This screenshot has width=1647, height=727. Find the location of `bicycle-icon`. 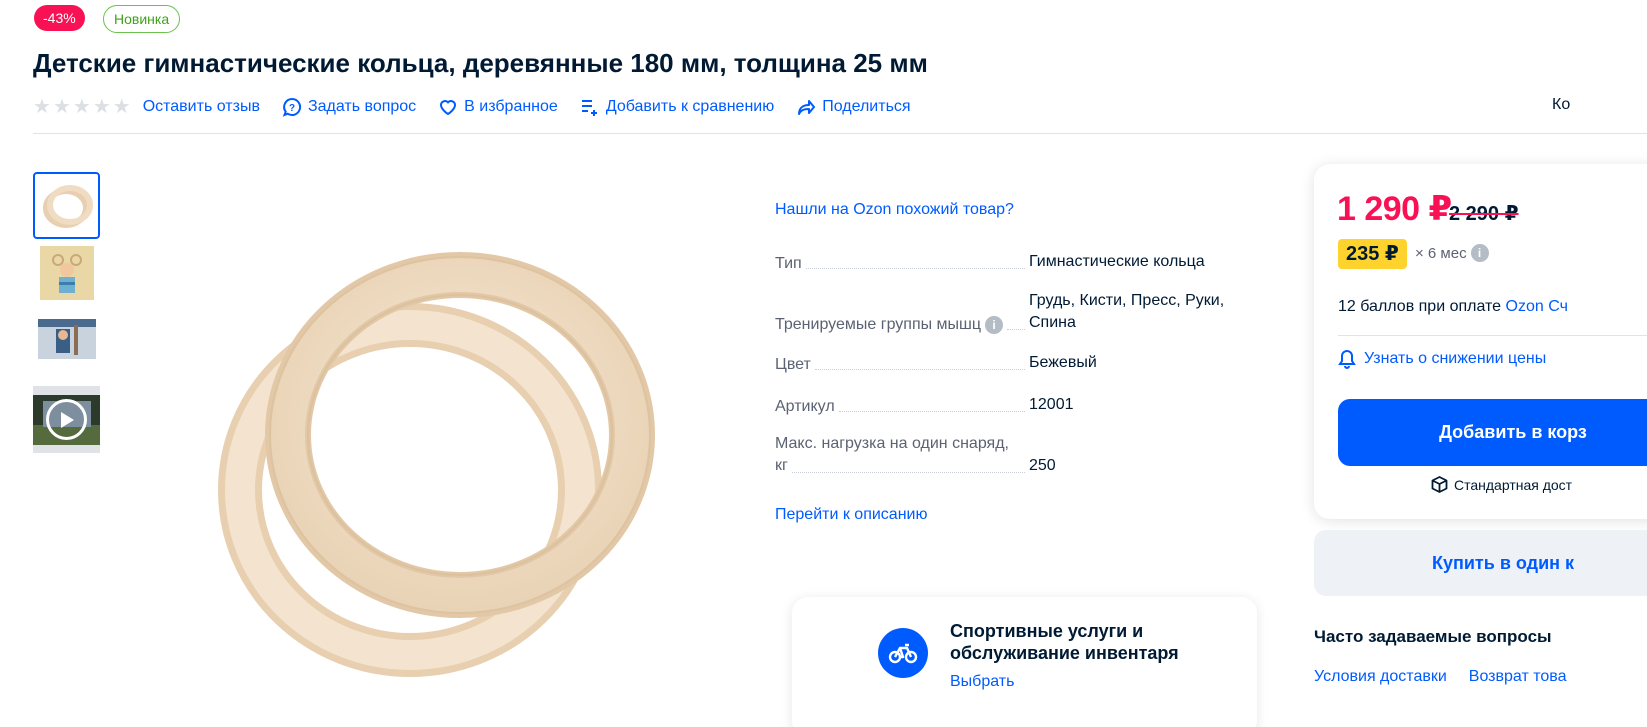

bicycle-icon is located at coordinates (903, 653).